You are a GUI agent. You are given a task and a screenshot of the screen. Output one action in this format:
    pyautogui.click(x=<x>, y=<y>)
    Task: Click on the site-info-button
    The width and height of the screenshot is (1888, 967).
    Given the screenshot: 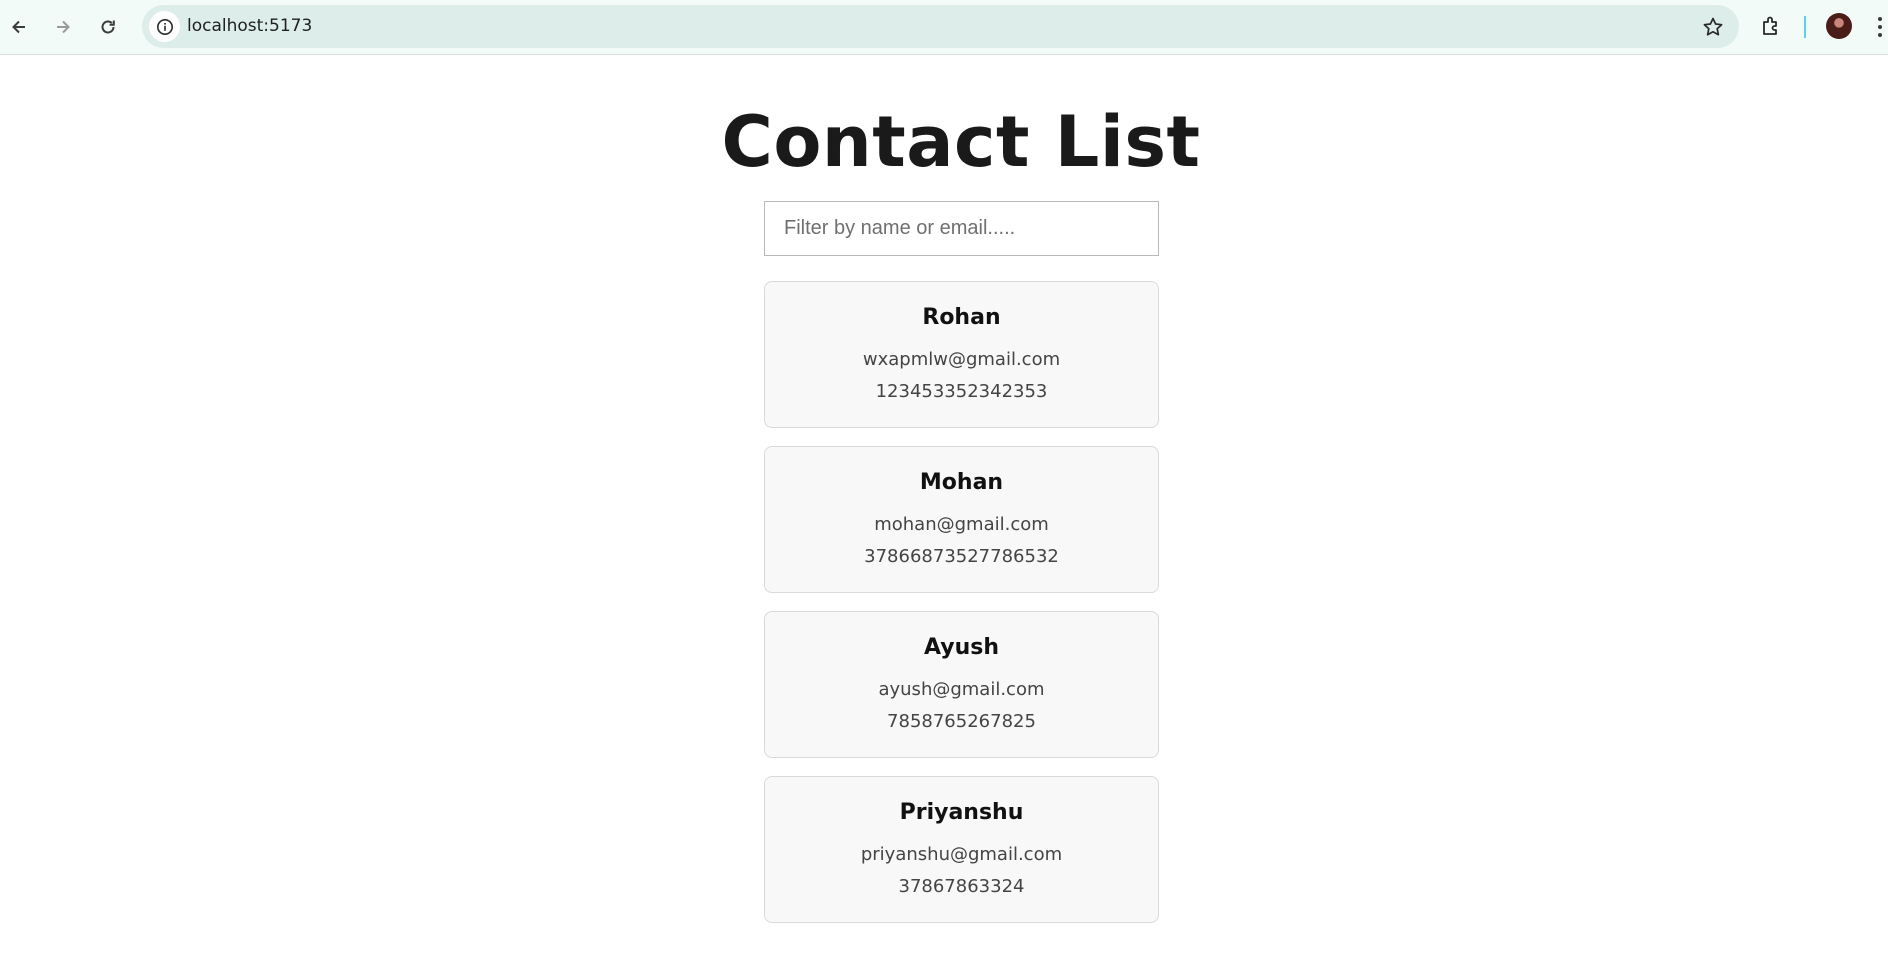 What is the action you would take?
    pyautogui.click(x=164, y=26)
    